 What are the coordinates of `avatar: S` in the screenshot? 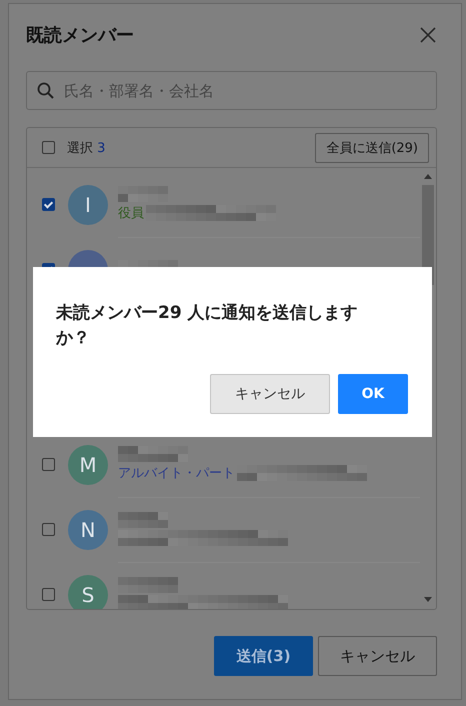 It's located at (88, 591).